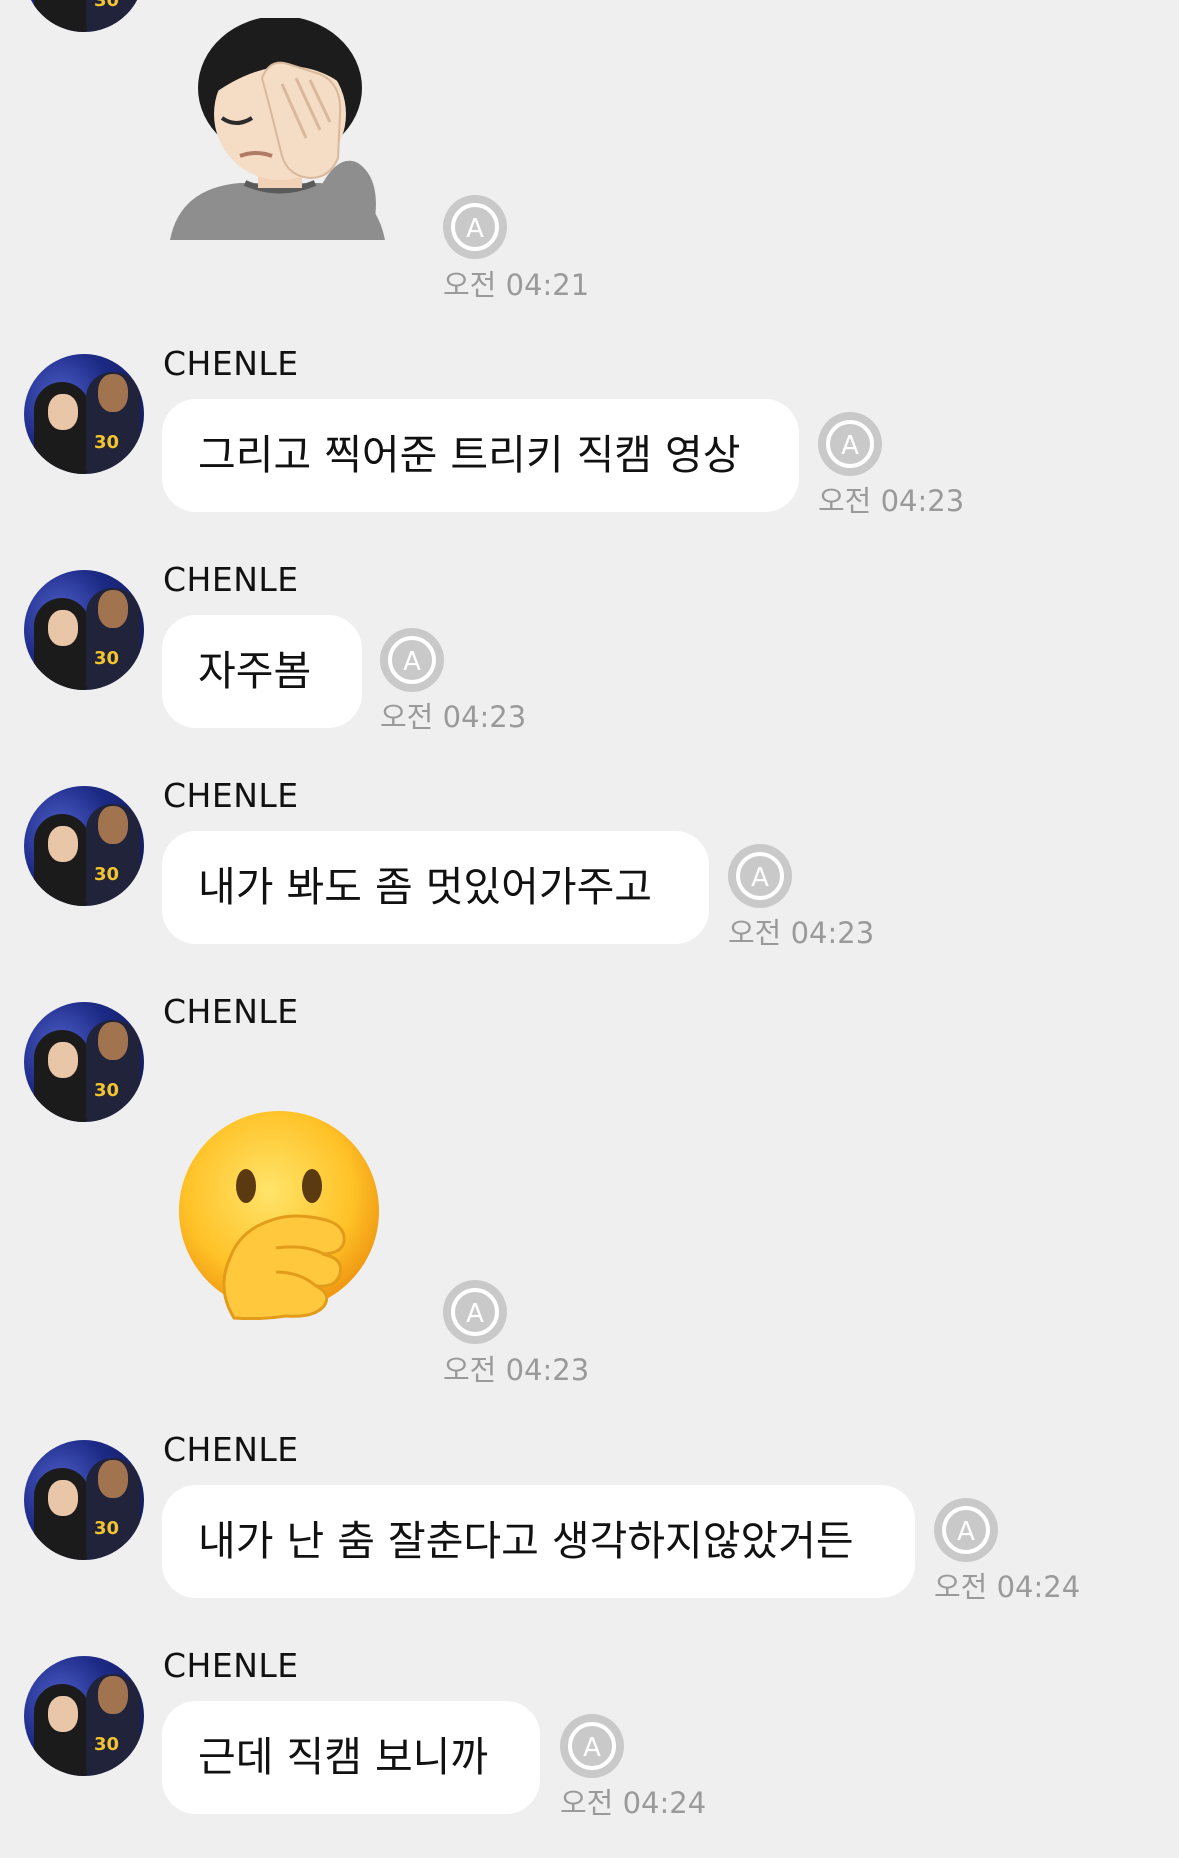  I want to click on message-bubble: 내가 난 춤 잘춘다고 생각하지않았거든, so click(538, 1541).